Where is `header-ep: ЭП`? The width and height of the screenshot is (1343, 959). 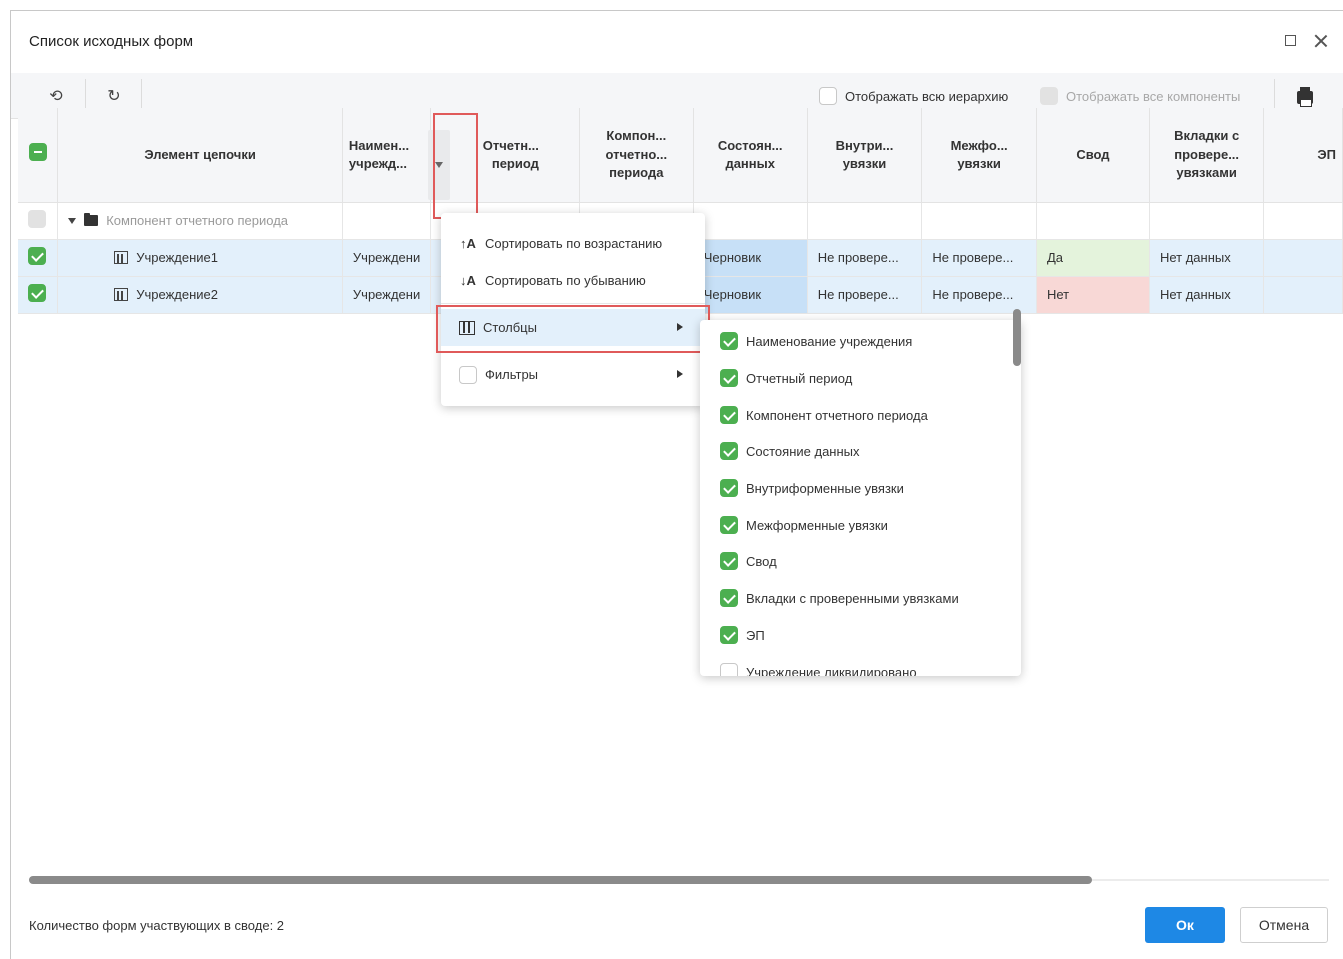 header-ep: ЭП is located at coordinates (1303, 155).